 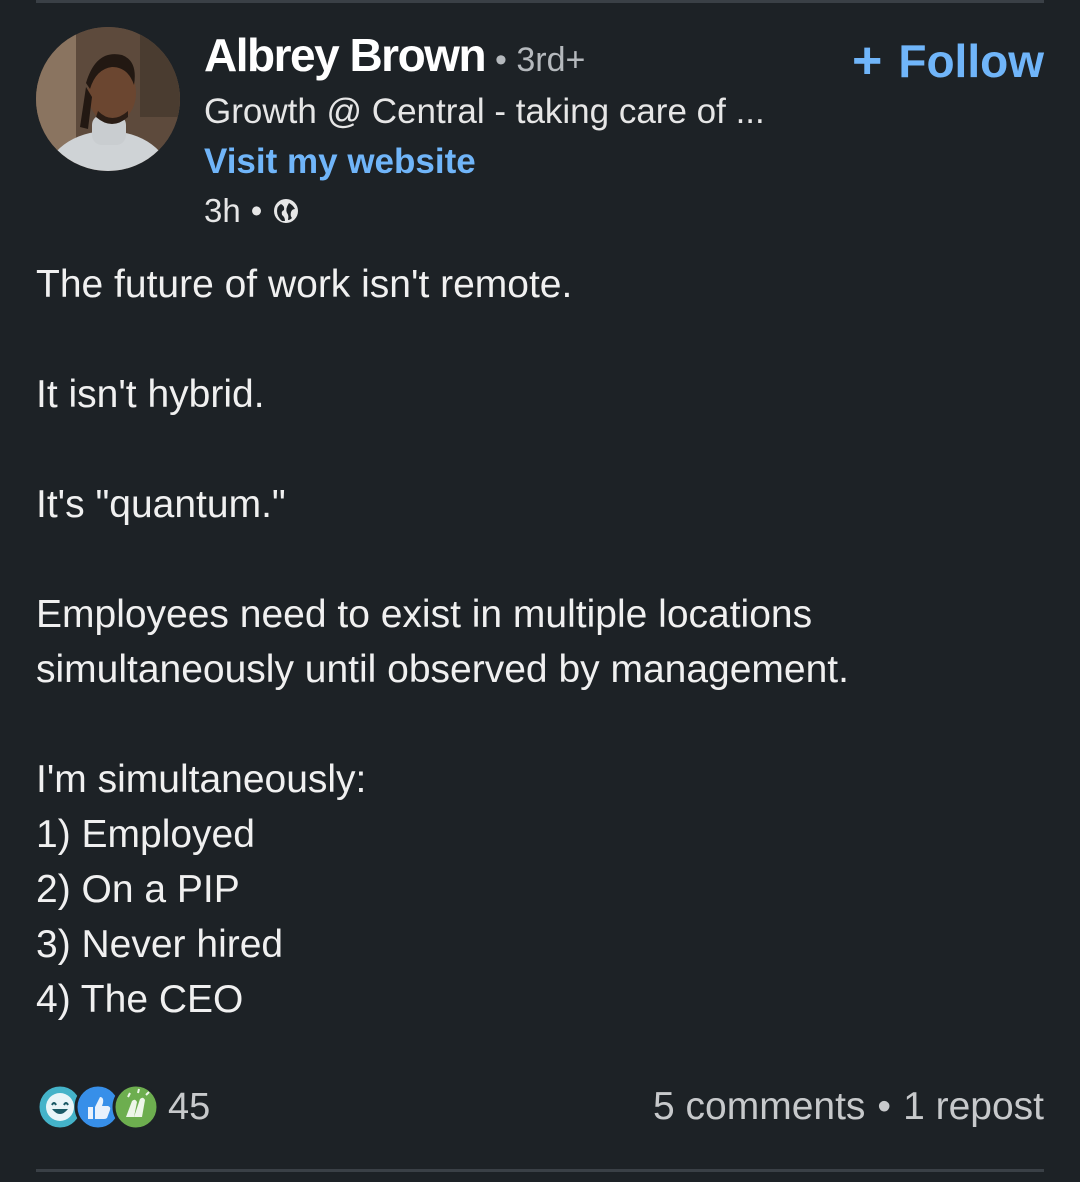 I want to click on author-name: Albrey Brown, so click(x=345, y=55).